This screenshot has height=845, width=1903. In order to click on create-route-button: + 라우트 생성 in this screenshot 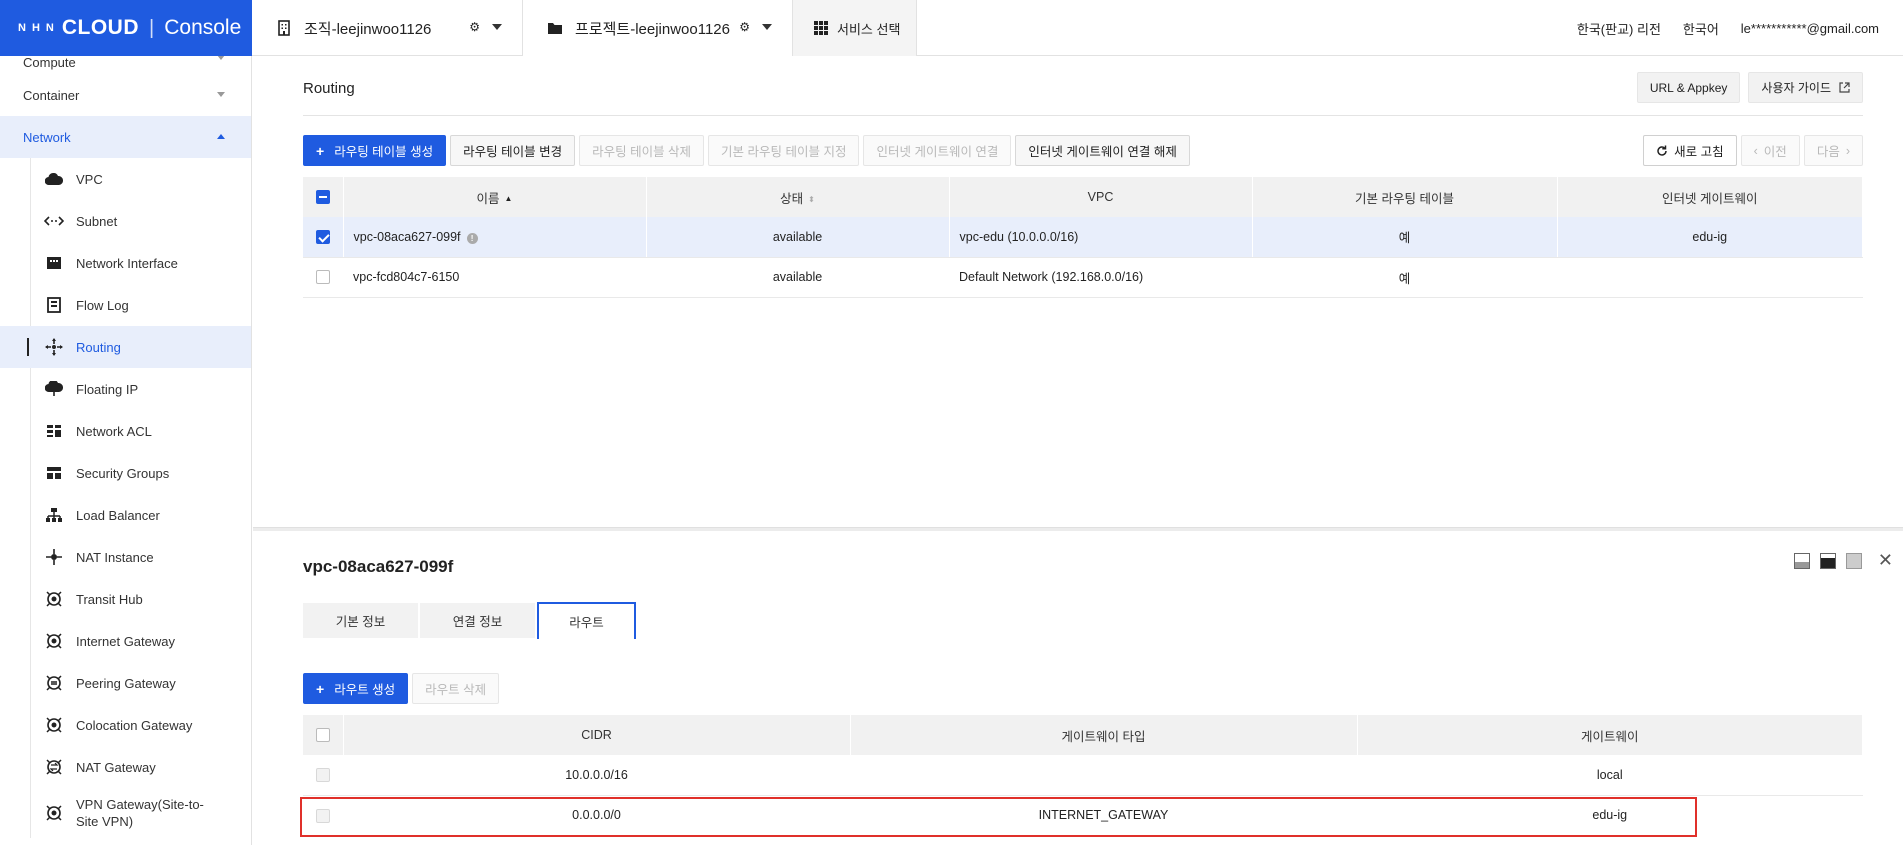, I will do `click(356, 688)`.